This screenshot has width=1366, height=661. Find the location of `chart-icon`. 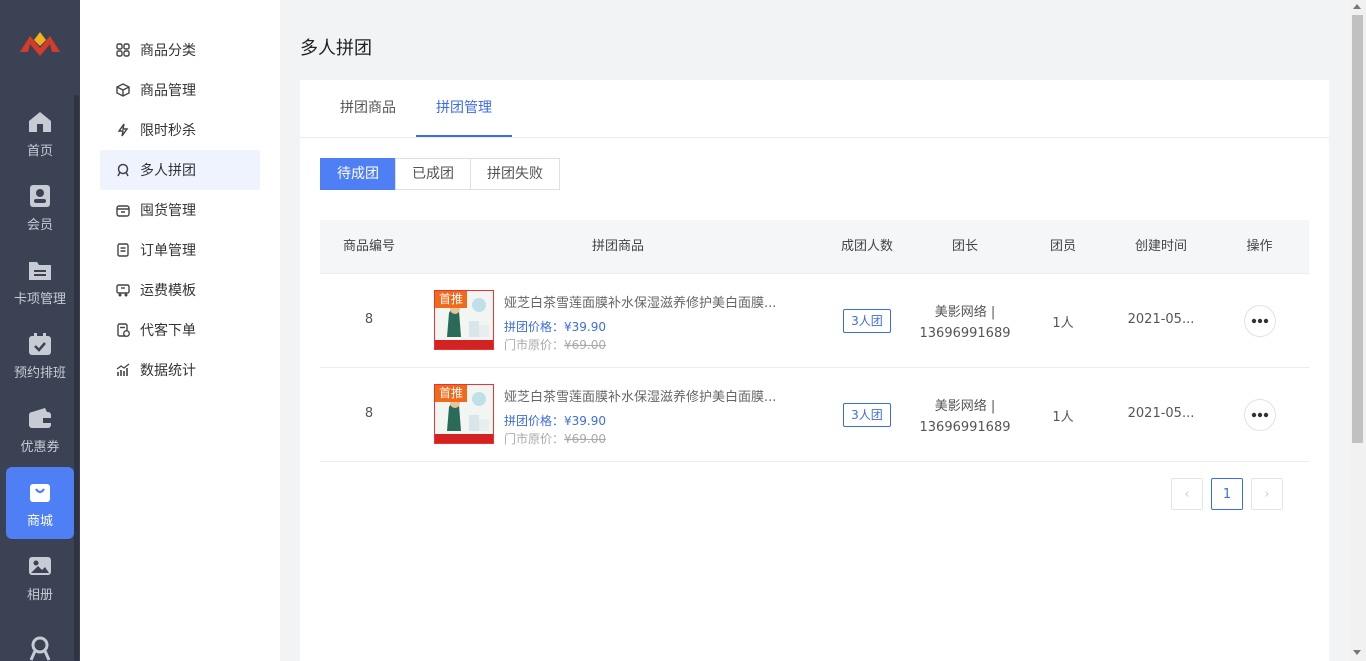

chart-icon is located at coordinates (123, 370).